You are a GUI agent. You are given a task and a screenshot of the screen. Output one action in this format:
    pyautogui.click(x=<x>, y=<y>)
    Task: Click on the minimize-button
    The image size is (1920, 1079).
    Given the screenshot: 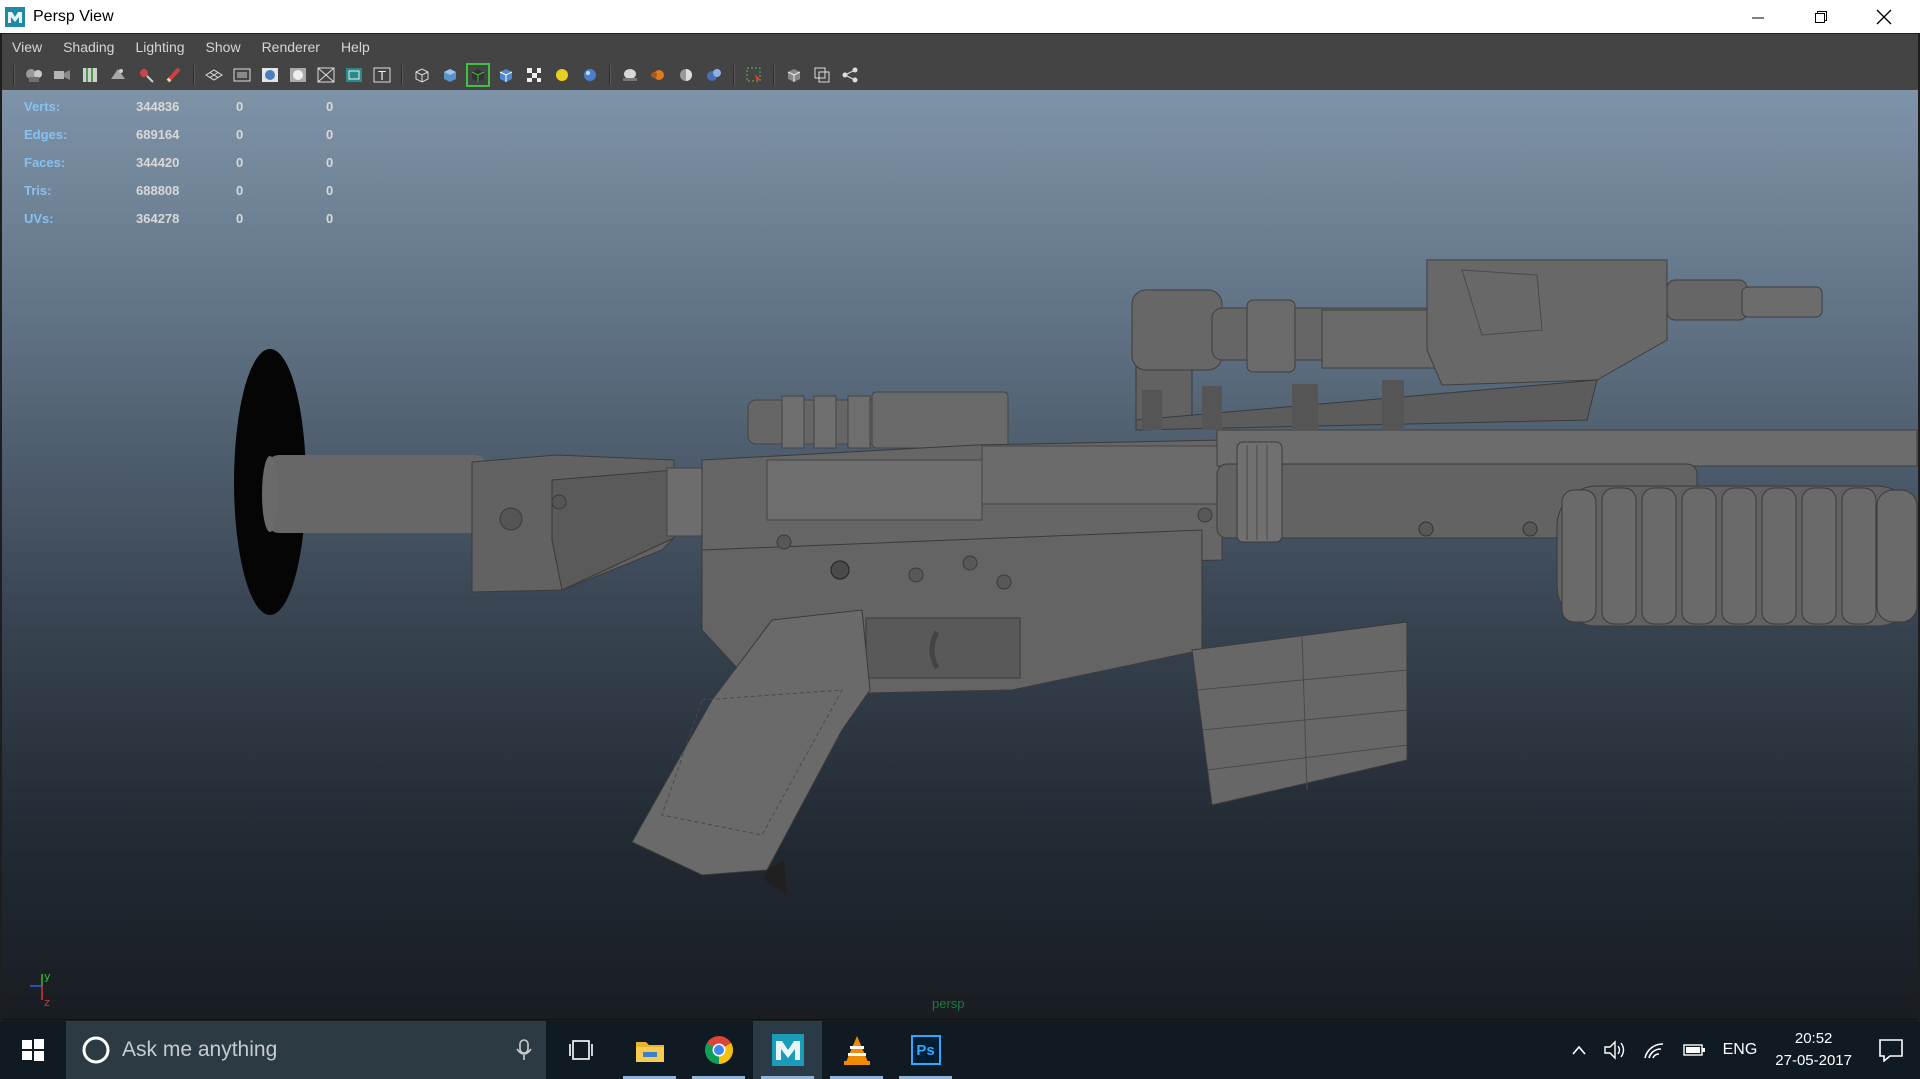 What is the action you would take?
    pyautogui.click(x=1758, y=16)
    